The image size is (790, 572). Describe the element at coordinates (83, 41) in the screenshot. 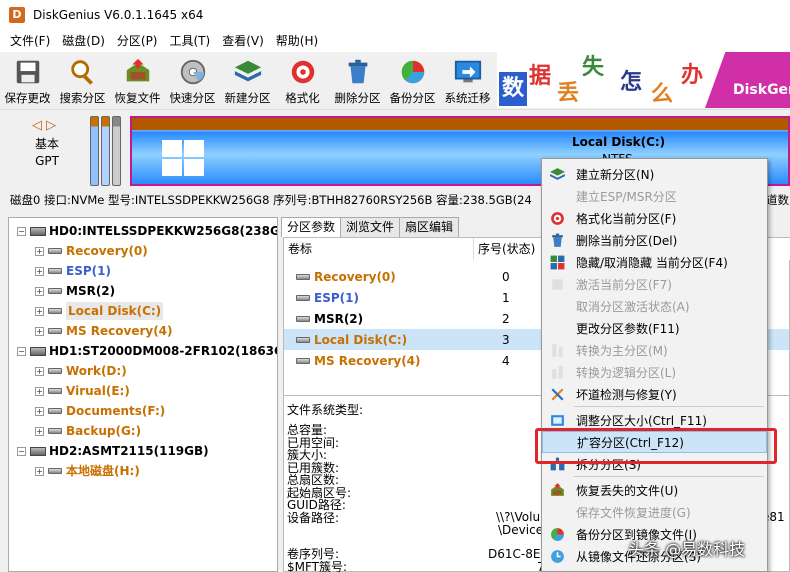

I see `menu-item-1: 磁盘(D)` at that location.